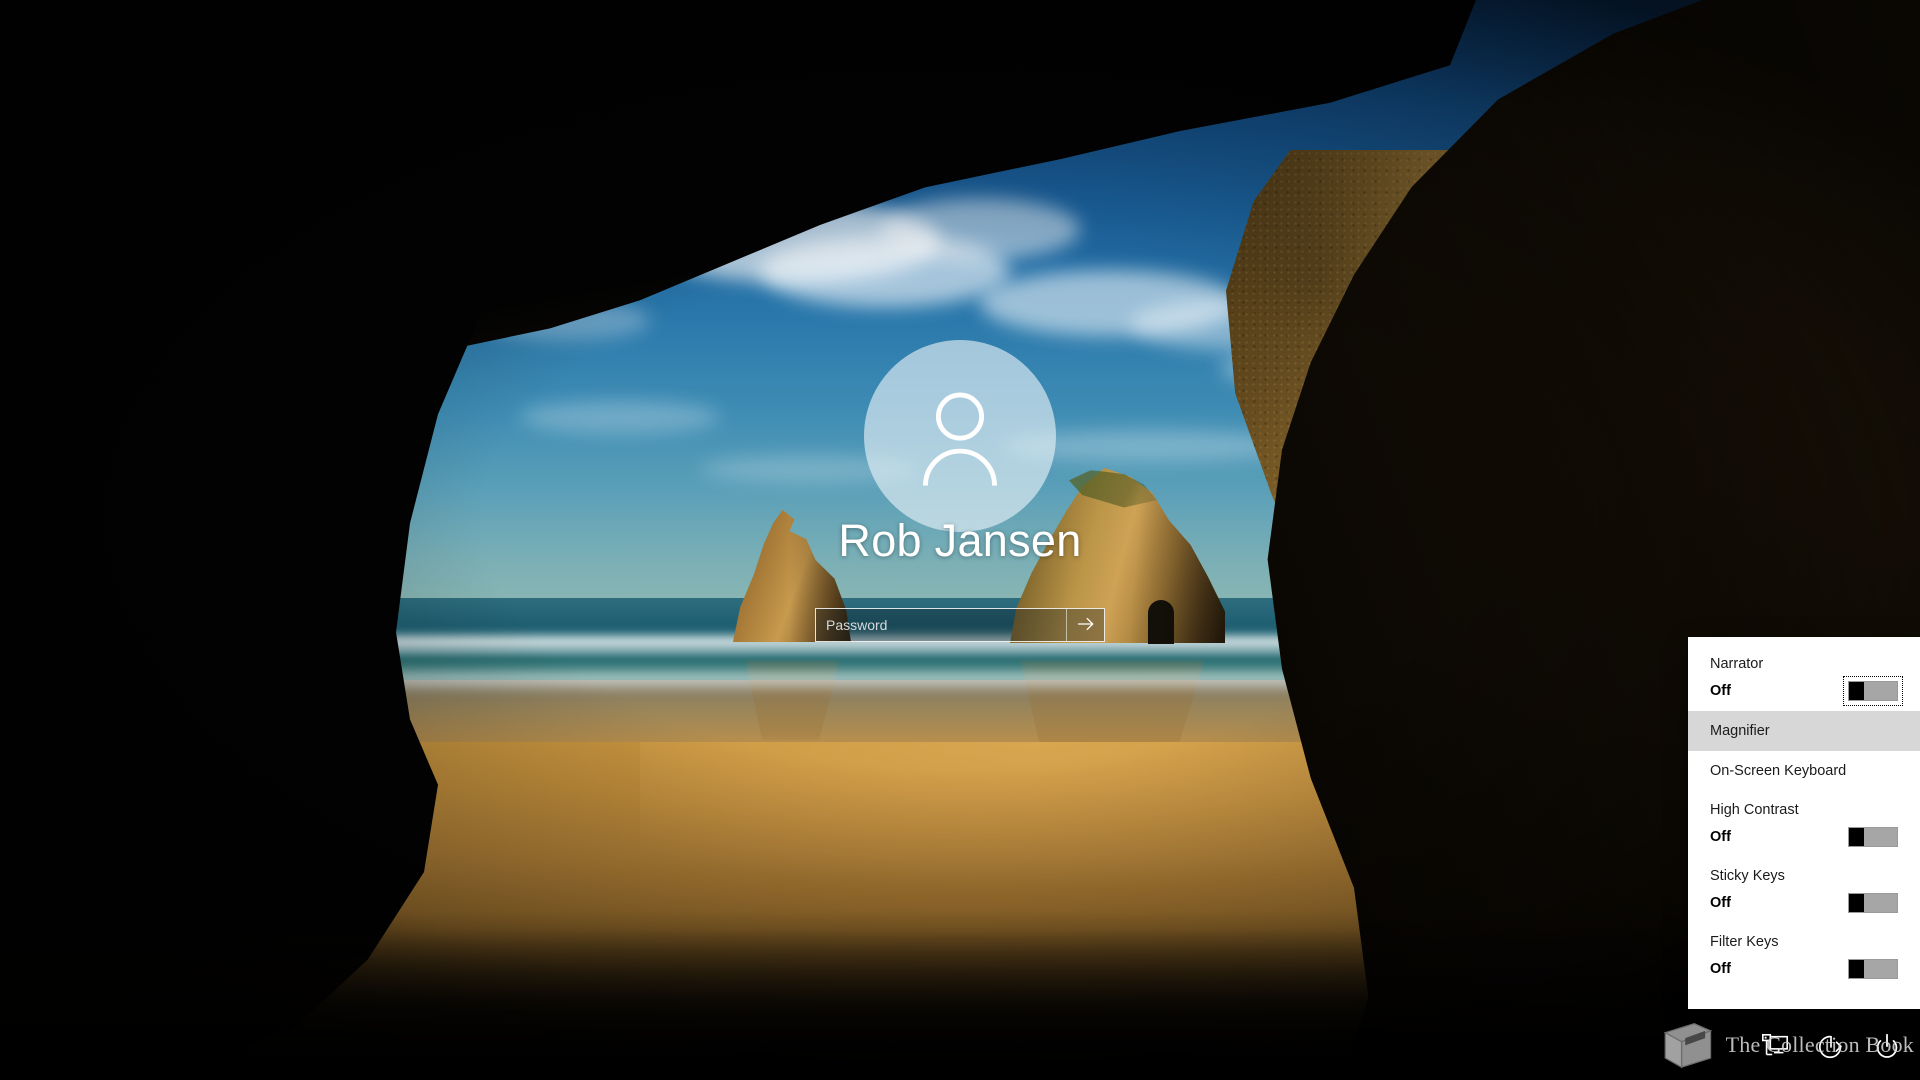 The image size is (1920, 1080). I want to click on page-title: Rob Jansen, so click(960, 540).